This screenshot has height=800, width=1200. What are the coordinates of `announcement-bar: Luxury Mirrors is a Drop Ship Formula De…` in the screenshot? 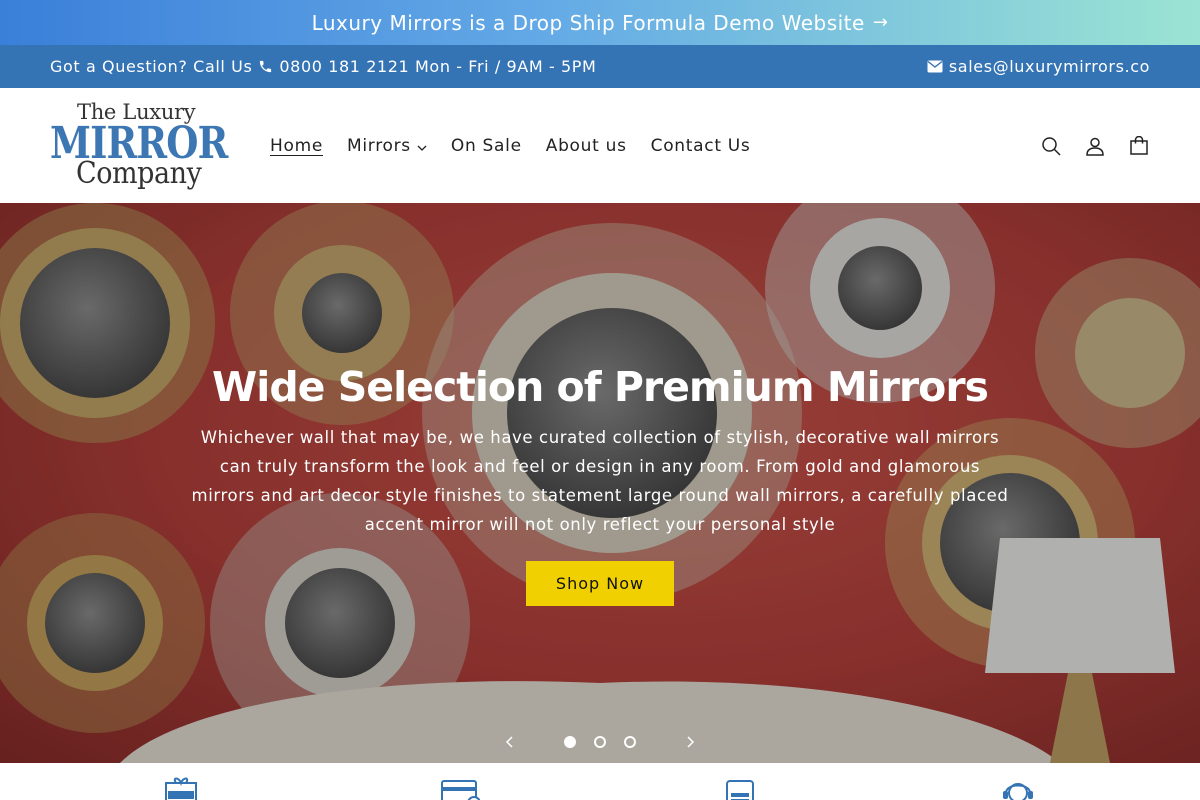 It's located at (600, 22).